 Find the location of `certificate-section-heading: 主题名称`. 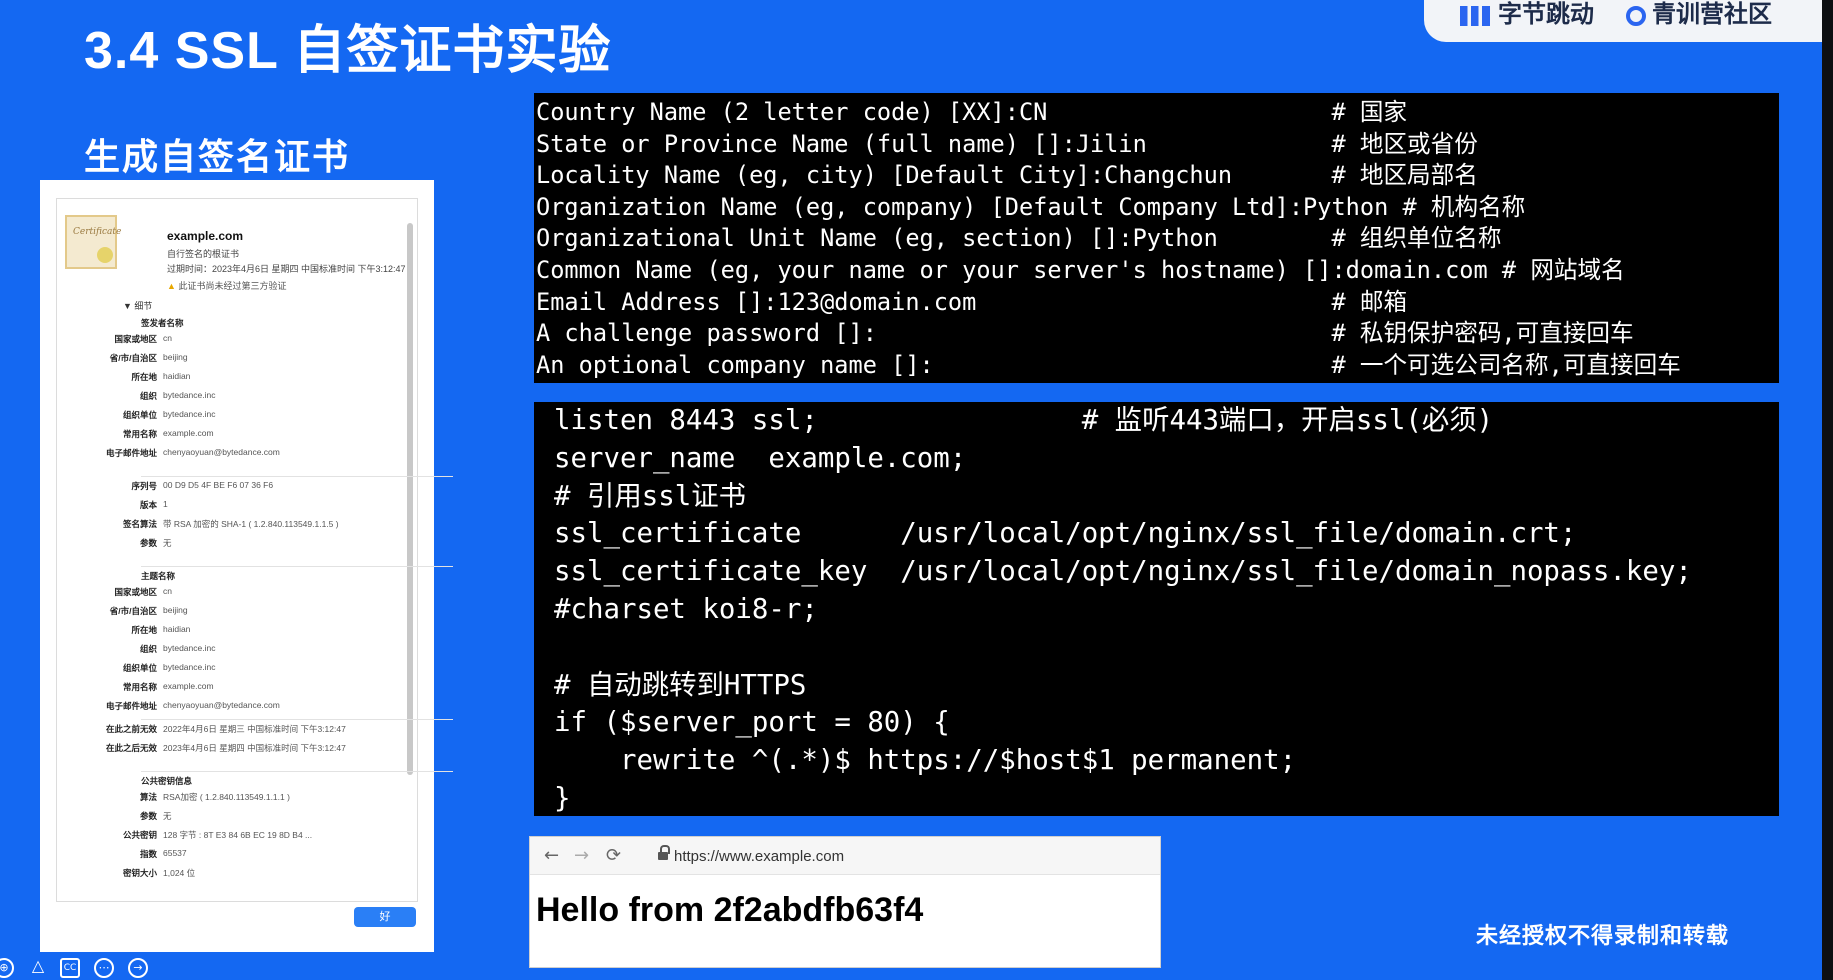

certificate-section-heading: 主题名称 is located at coordinates (158, 576).